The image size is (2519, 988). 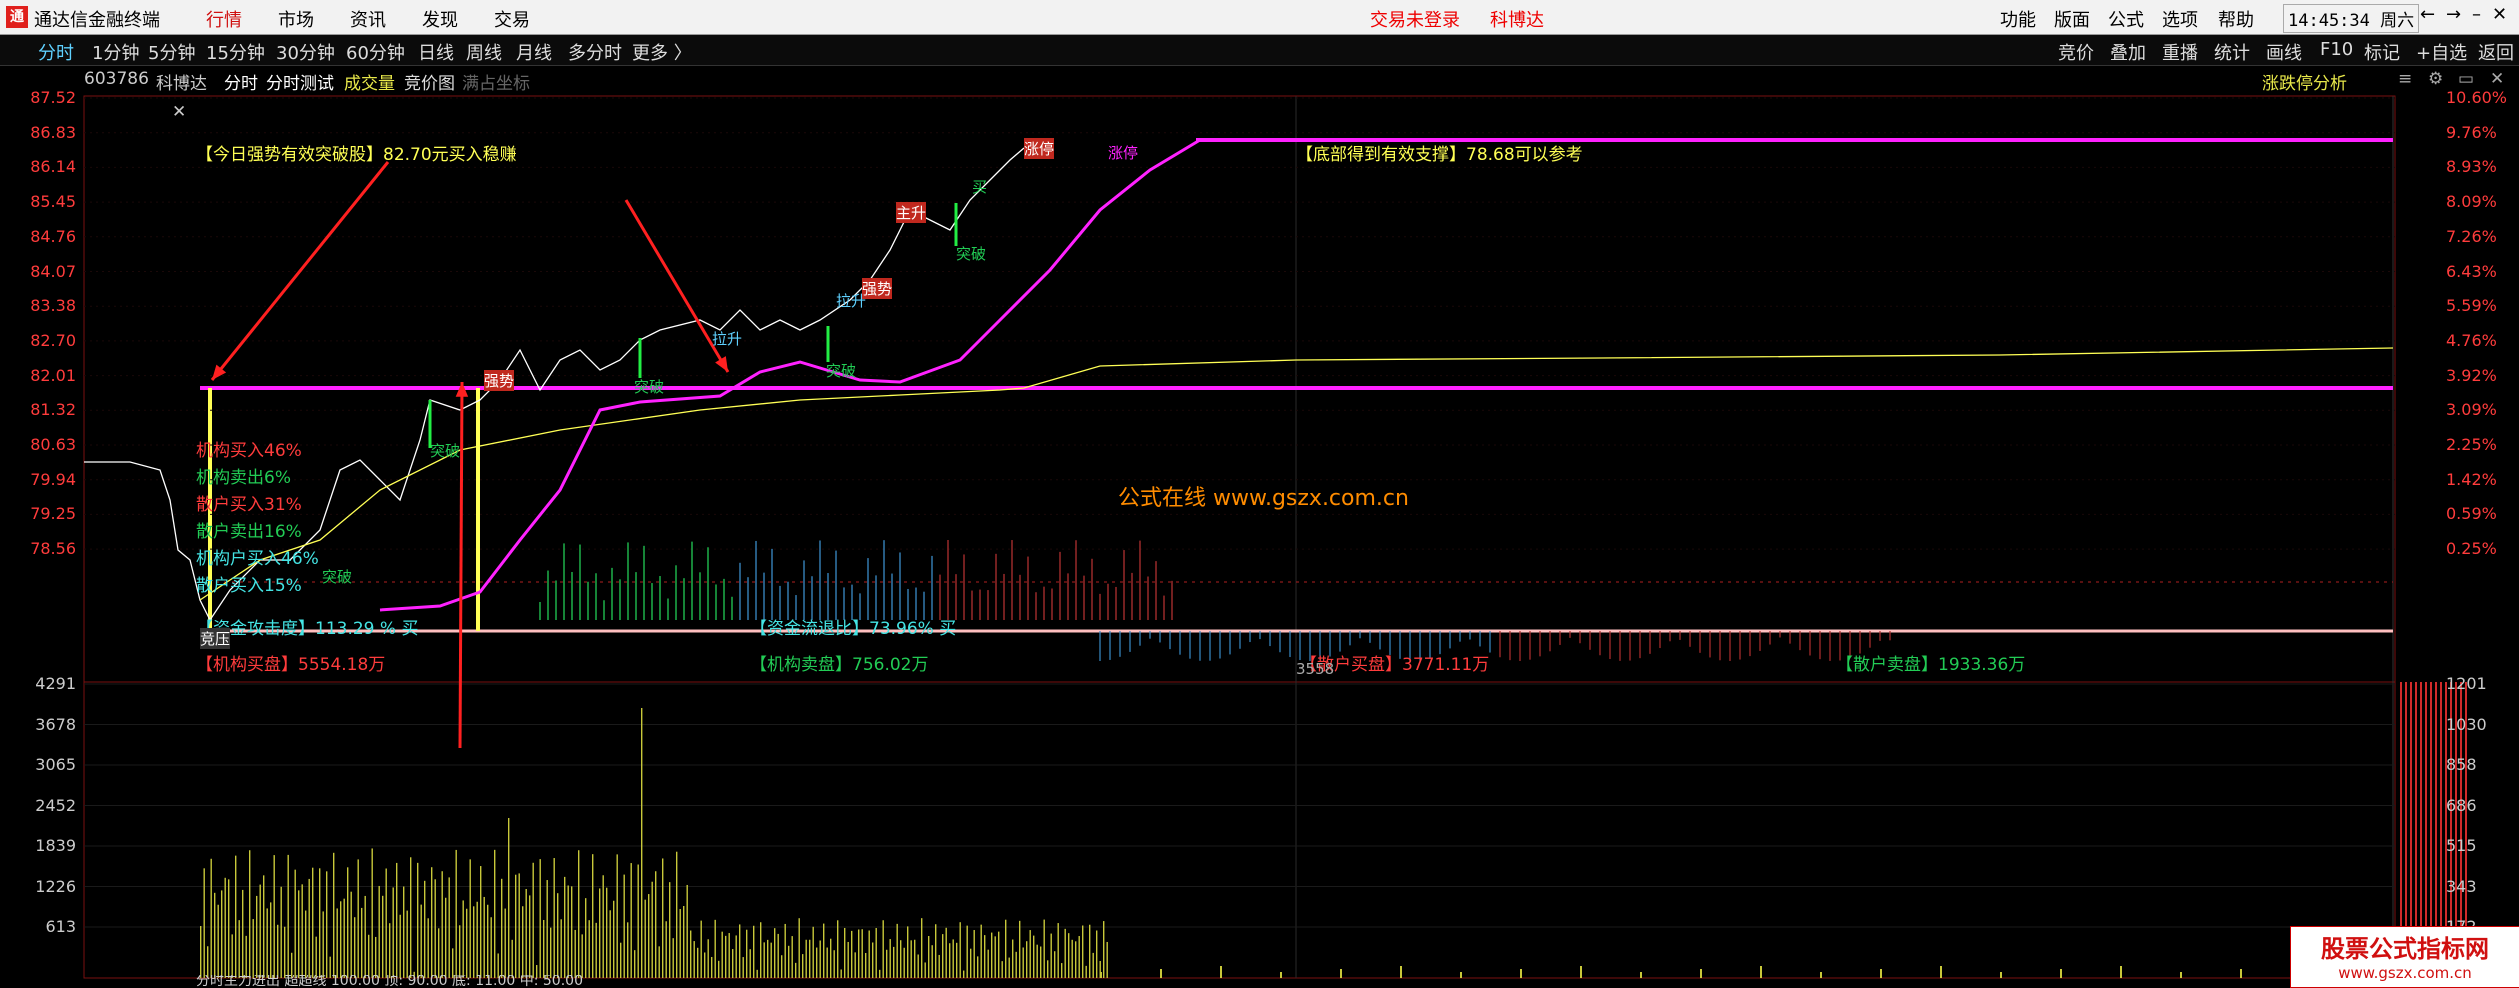 What do you see at coordinates (53, 167) in the screenshot?
I see `price-axis-label: 86.14` at bounding box center [53, 167].